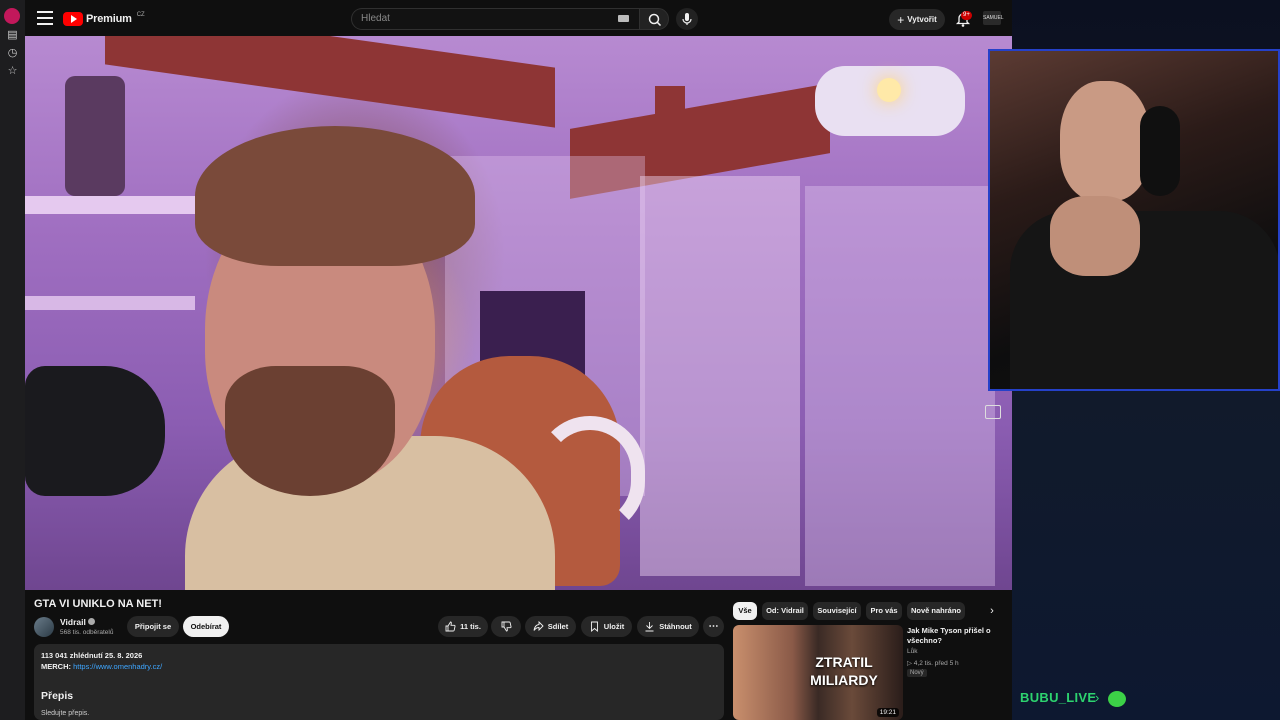  I want to click on streamer-hands, so click(1095, 236).